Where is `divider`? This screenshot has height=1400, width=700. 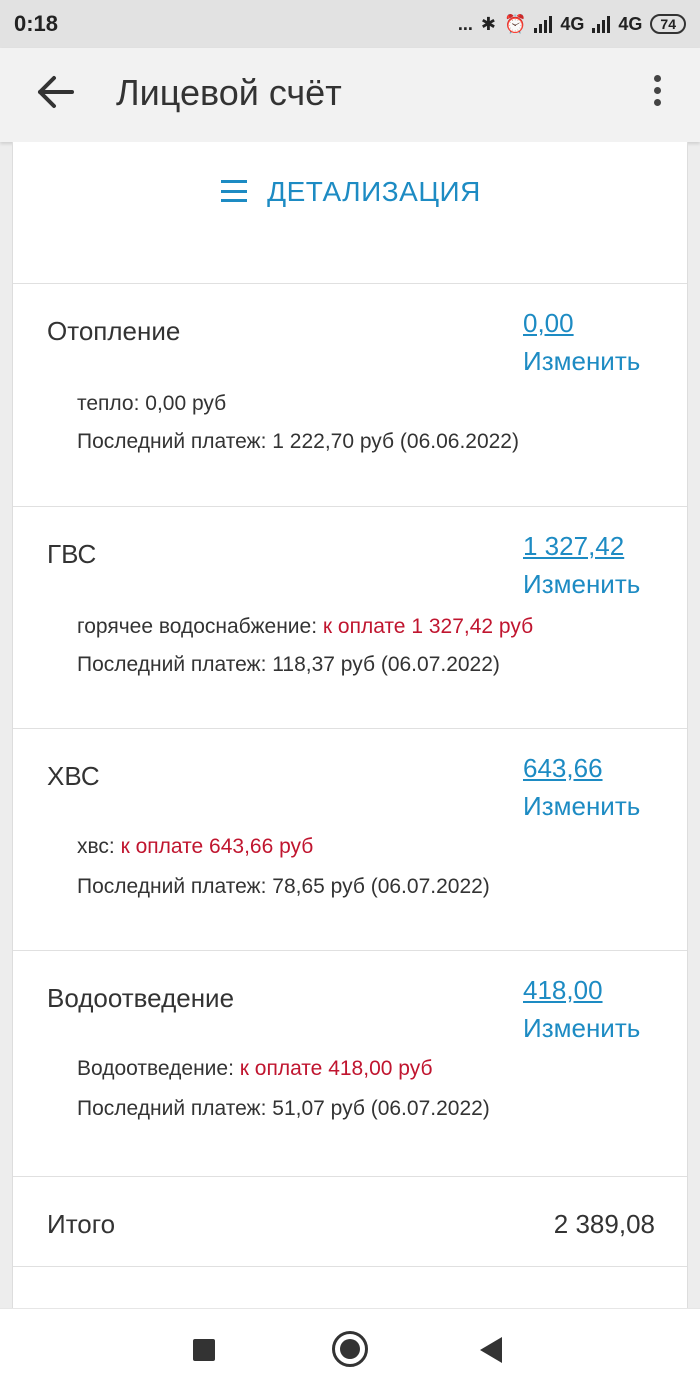
divider is located at coordinates (350, 1287).